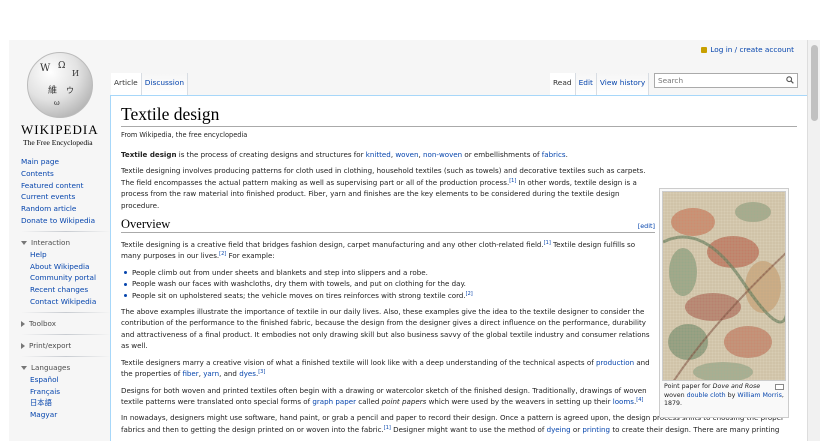 The height and width of the screenshot is (441, 820). What do you see at coordinates (759, 395) in the screenshot?
I see `link-william-morris: William Morris` at bounding box center [759, 395].